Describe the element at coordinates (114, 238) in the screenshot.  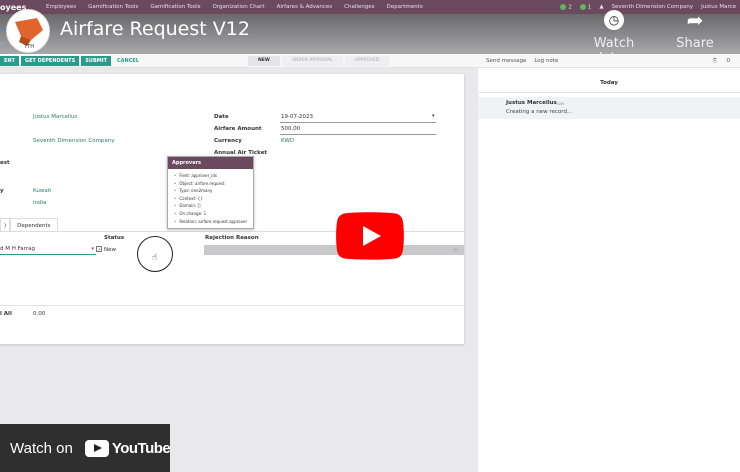
I see `column-header-status: Status` at that location.